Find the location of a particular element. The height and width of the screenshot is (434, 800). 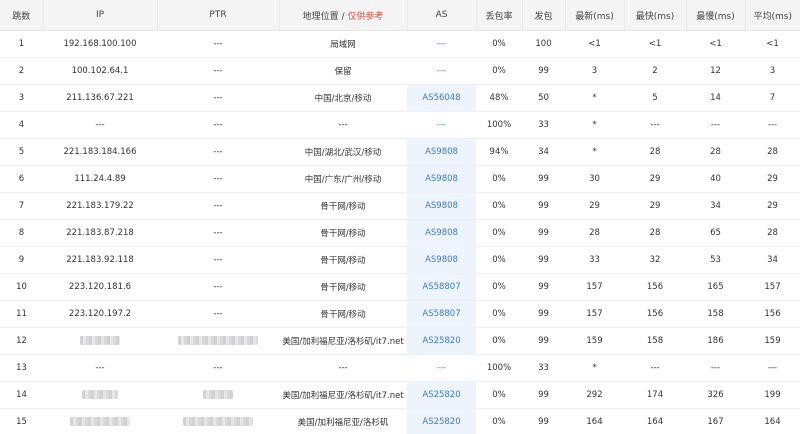

geo-header-label: 地理位置 is located at coordinates (320, 16).